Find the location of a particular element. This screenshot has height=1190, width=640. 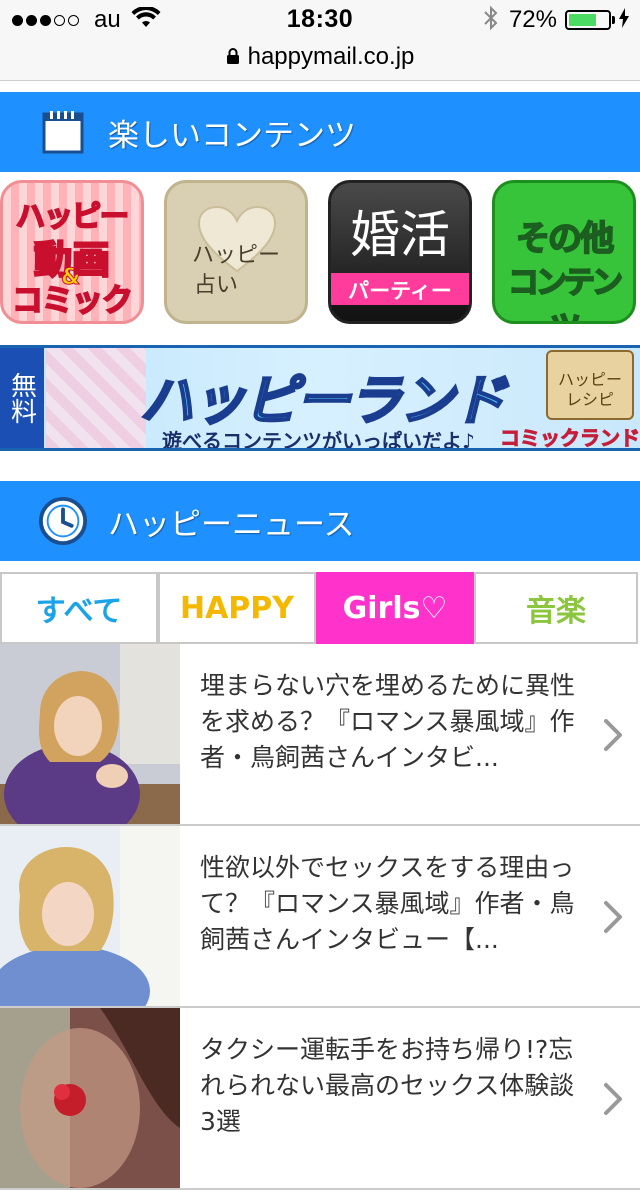

icon-label: 婚活 is located at coordinates (400, 235).